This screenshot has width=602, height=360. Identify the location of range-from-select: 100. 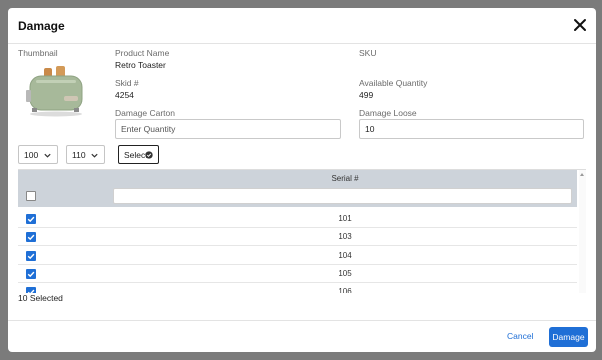
(38, 154).